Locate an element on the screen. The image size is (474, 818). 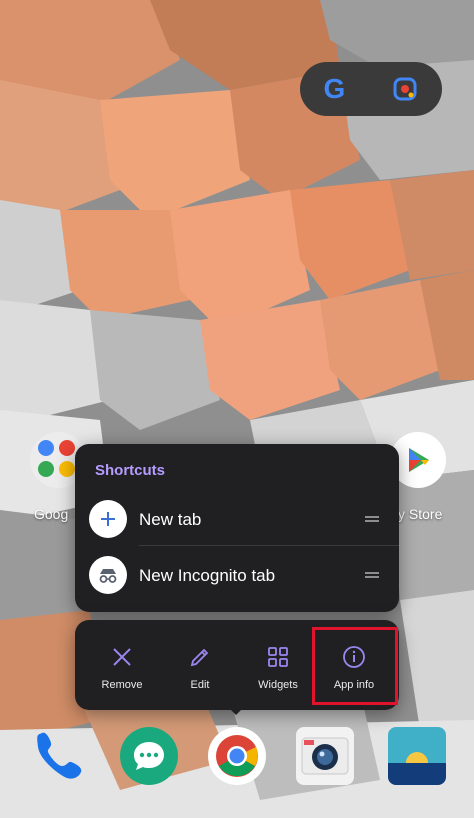
edit-button: Edit is located at coordinates (200, 665).